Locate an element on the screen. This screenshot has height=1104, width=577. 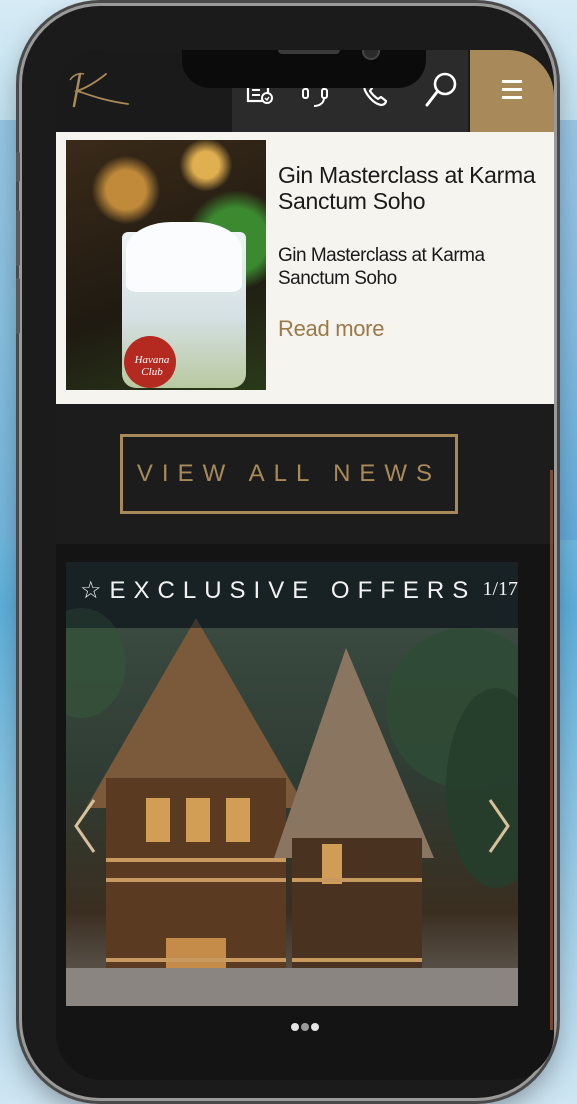
search-icon is located at coordinates (441, 90).